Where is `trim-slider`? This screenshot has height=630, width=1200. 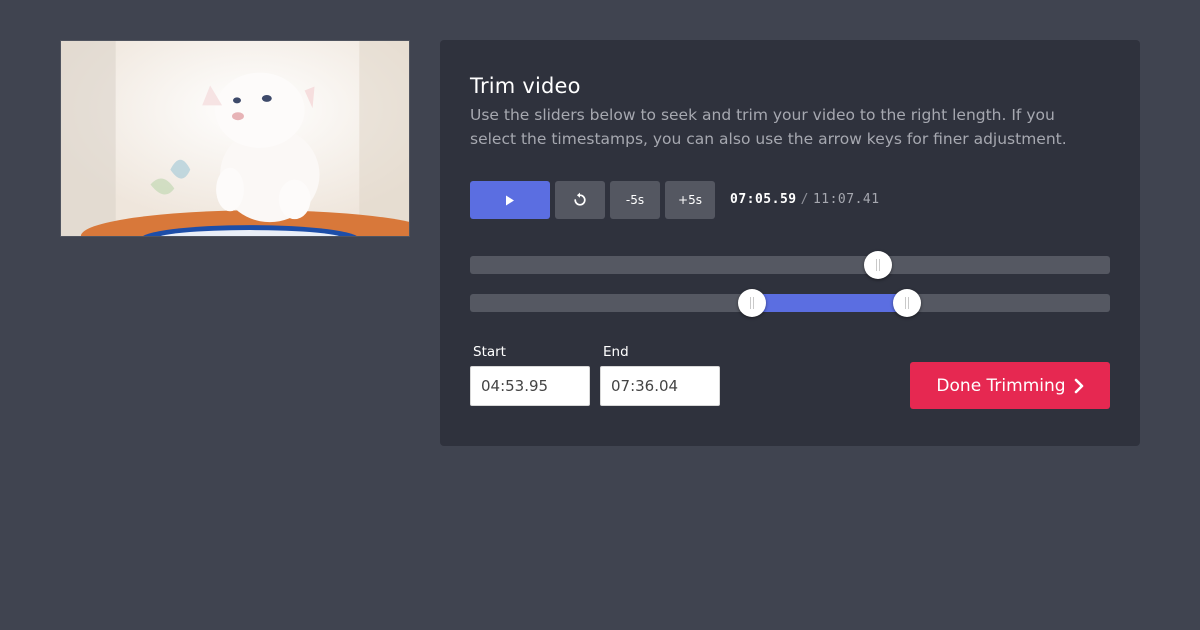
trim-slider is located at coordinates (790, 303).